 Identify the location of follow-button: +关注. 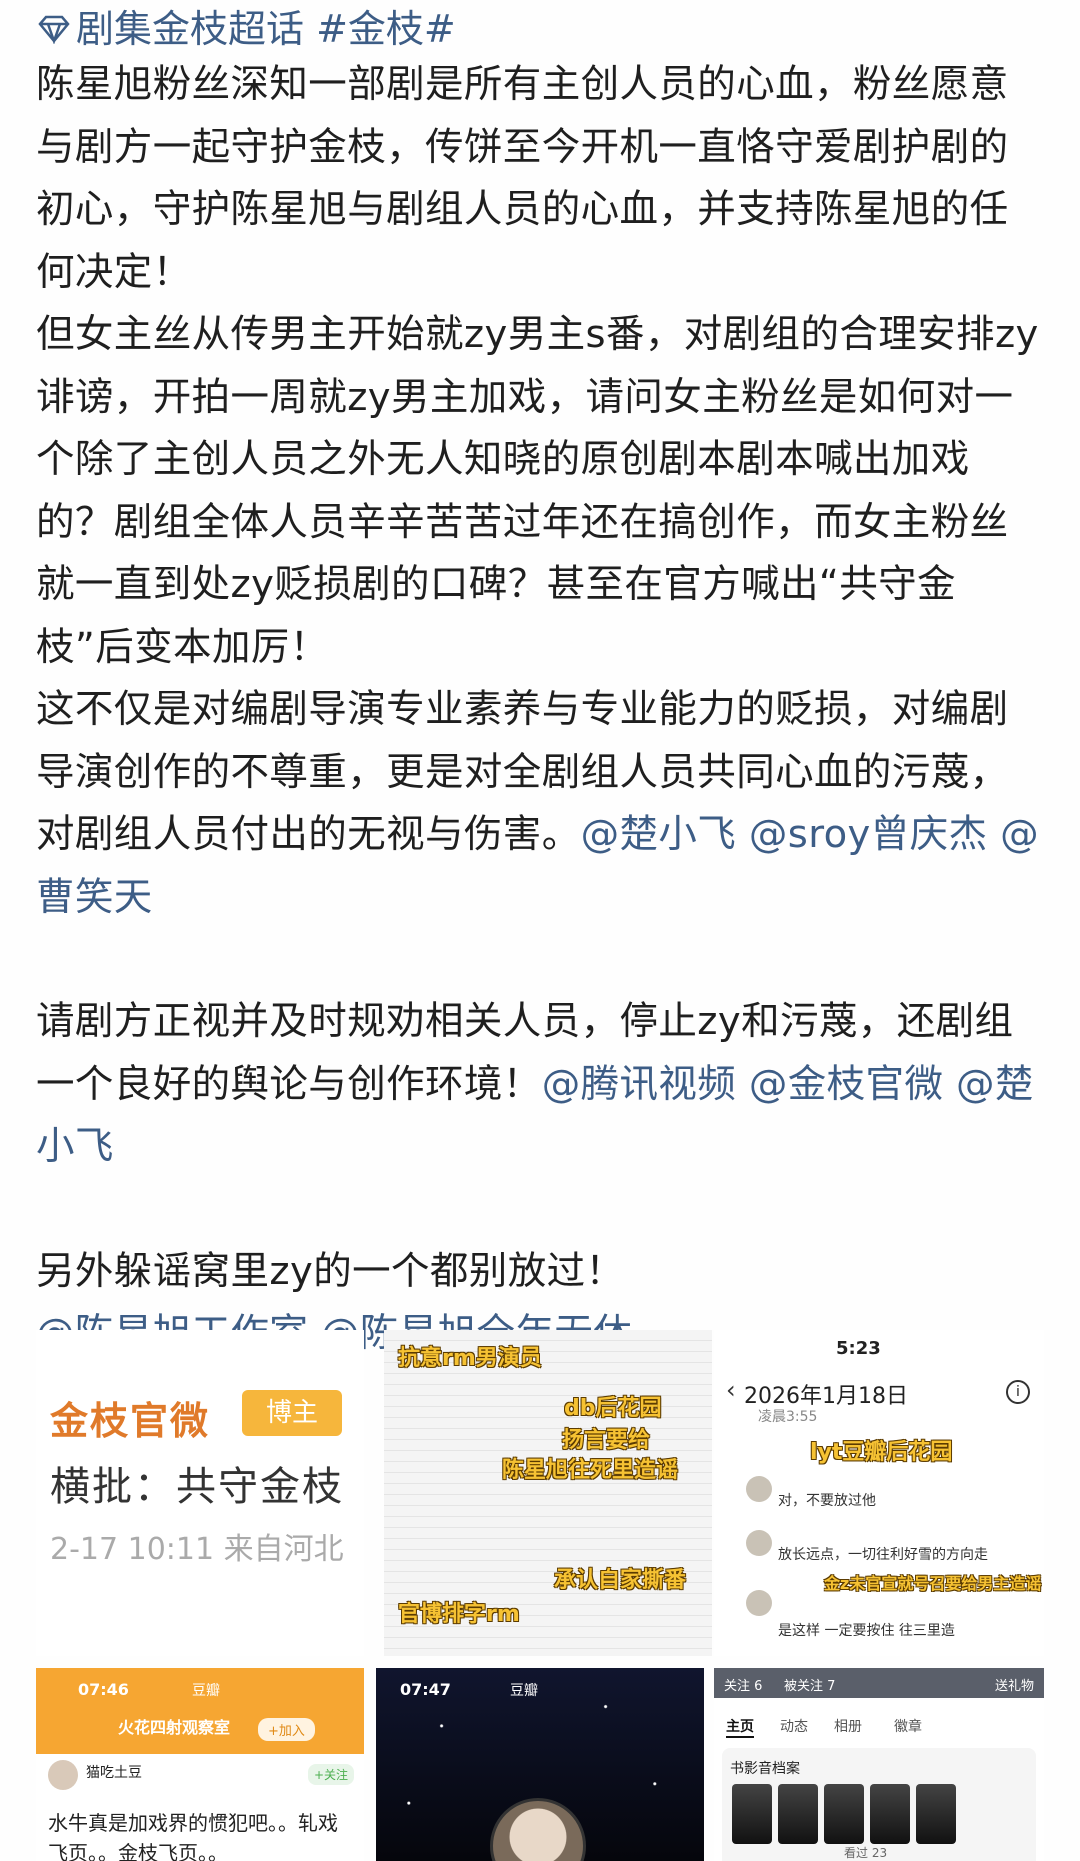
(330, 1774).